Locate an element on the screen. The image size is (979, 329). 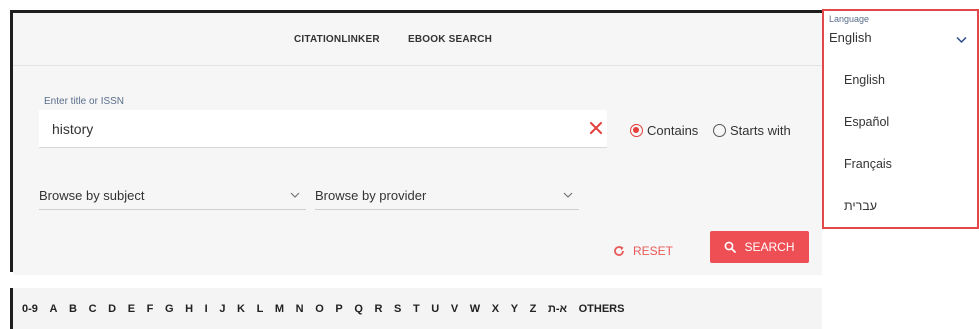
alpha-link: C is located at coordinates (93, 309).